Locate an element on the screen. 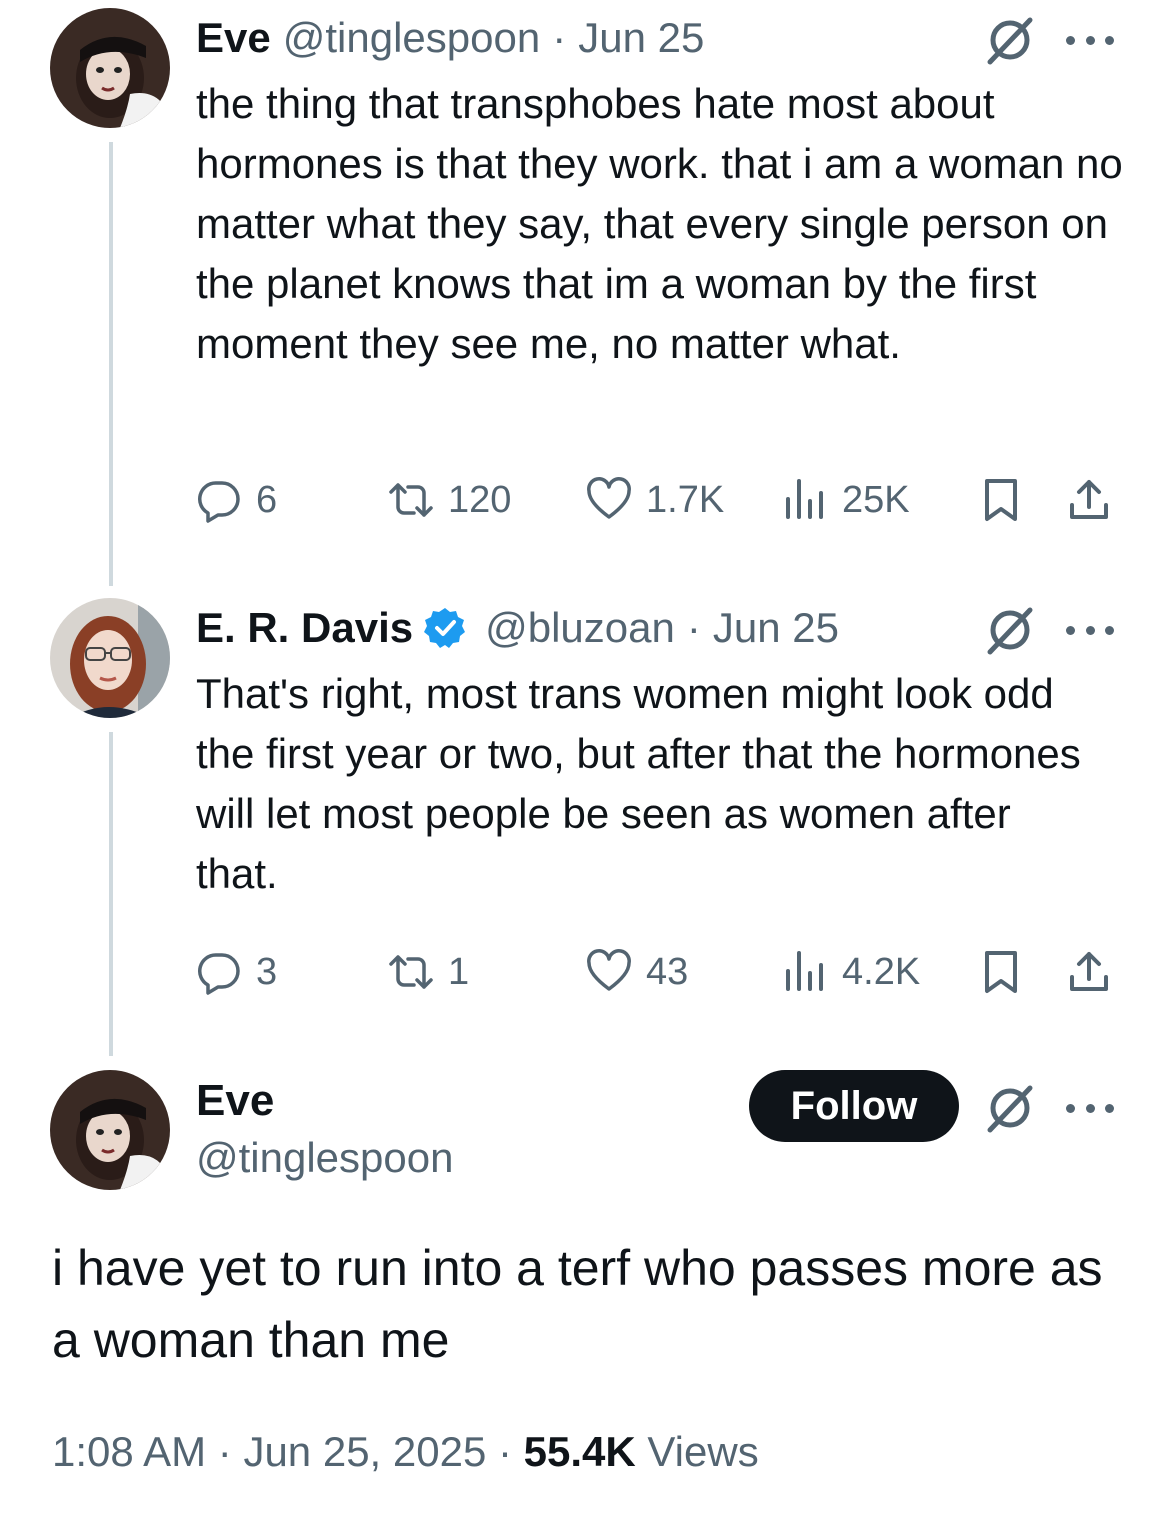  like-count: 1.7K is located at coordinates (685, 499).